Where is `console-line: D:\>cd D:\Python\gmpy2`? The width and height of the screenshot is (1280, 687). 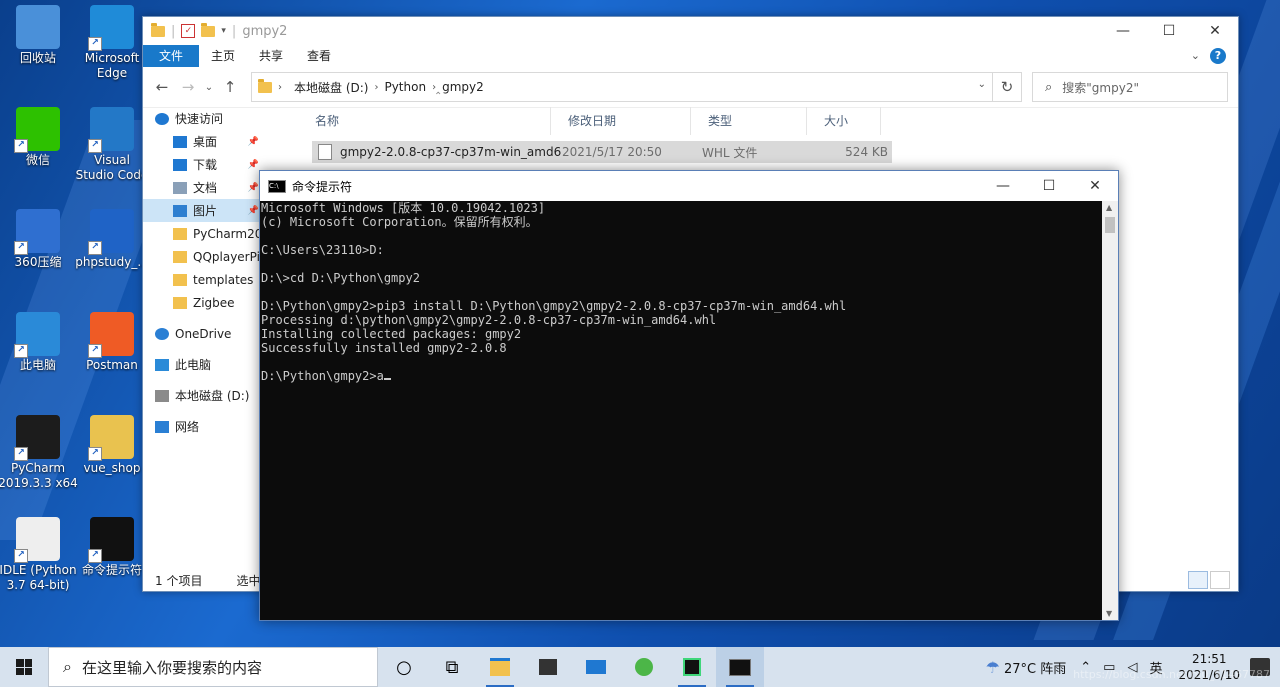 console-line: D:\>cd D:\Python\gmpy2 is located at coordinates (340, 278).